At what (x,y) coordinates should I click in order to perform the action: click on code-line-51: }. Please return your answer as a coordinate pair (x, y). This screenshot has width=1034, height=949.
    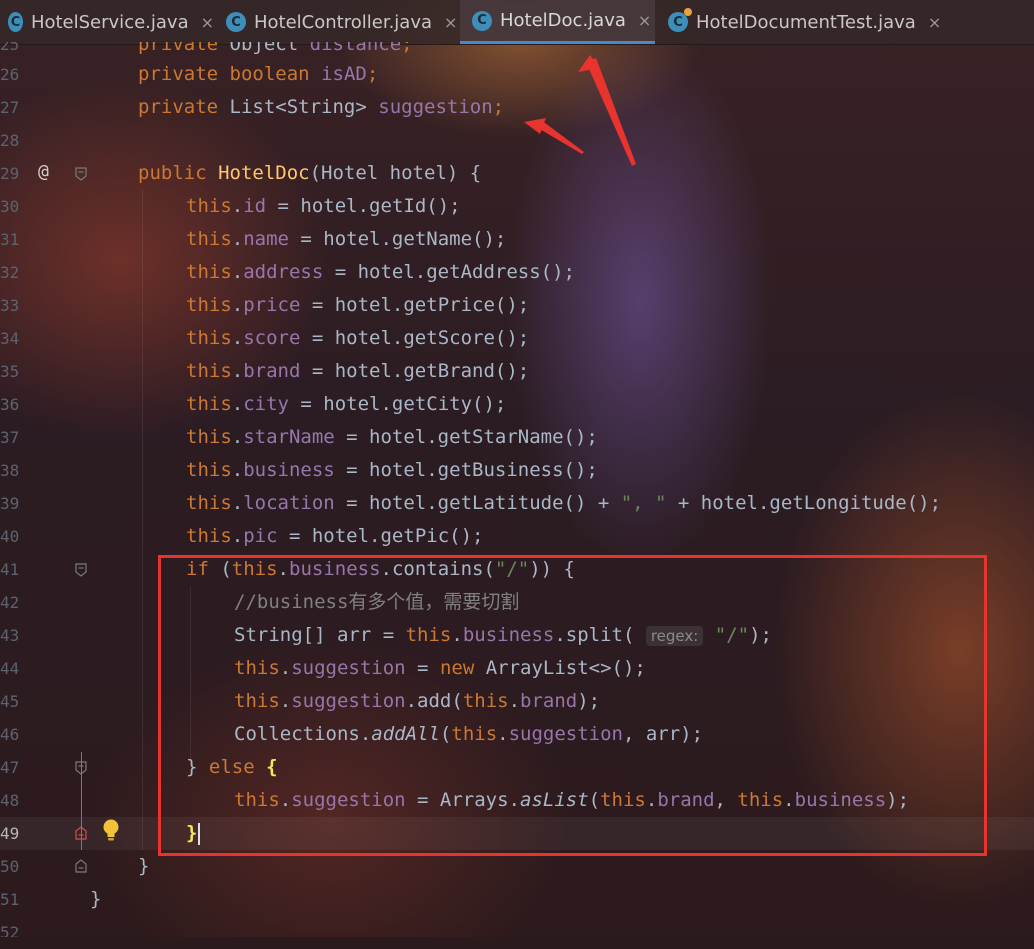
    Looking at the image, I should click on (96, 899).